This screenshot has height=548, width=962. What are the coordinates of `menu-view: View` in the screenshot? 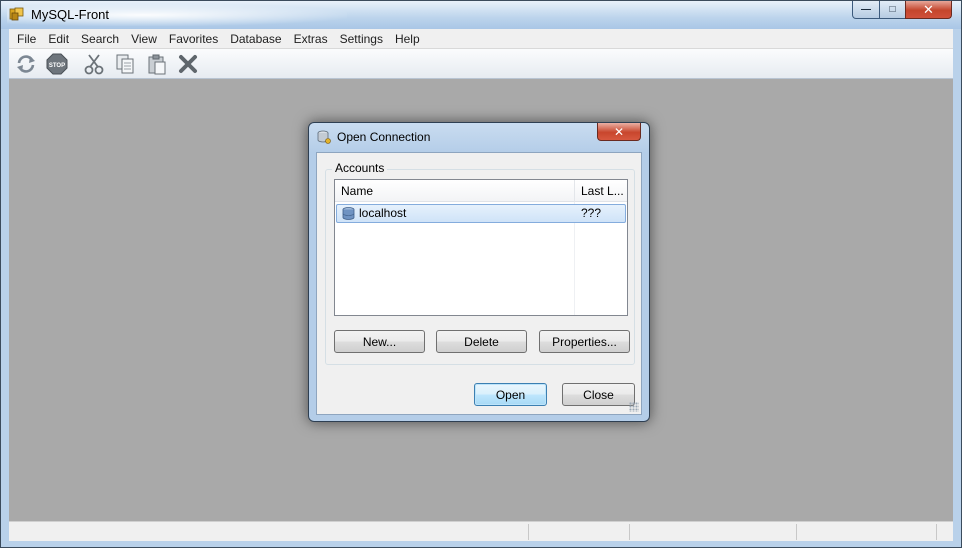 It's located at (144, 39).